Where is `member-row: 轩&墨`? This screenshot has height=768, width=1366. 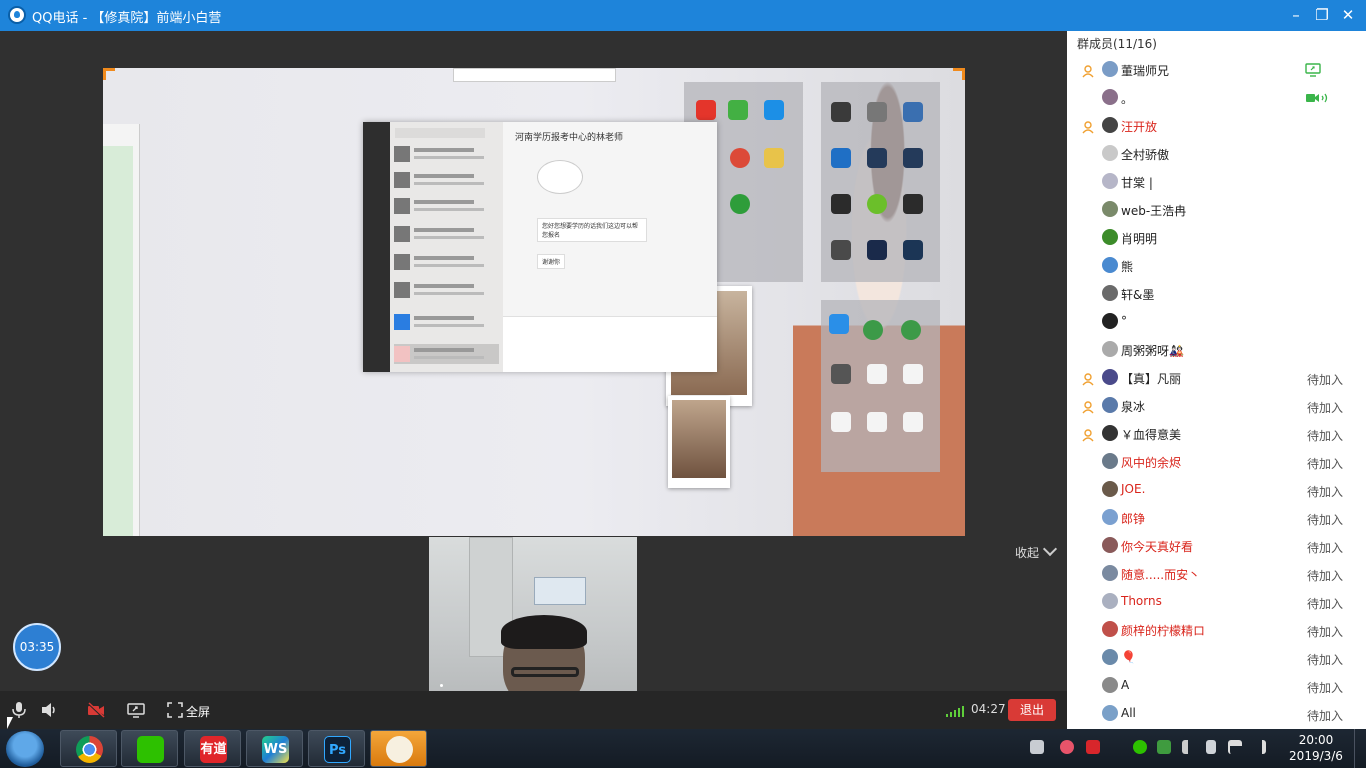 member-row: 轩&墨 is located at coordinates (1216, 293).